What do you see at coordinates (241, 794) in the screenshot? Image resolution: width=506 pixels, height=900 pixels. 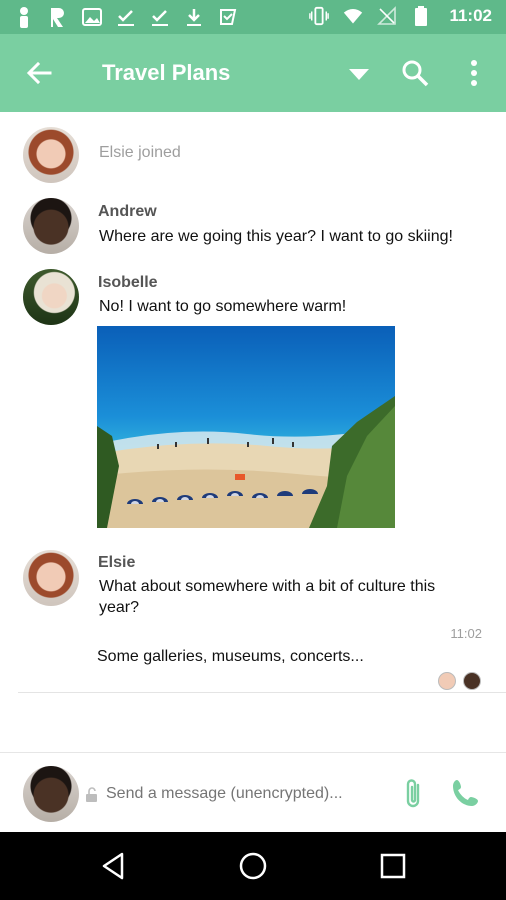 I see `message-input` at bounding box center [241, 794].